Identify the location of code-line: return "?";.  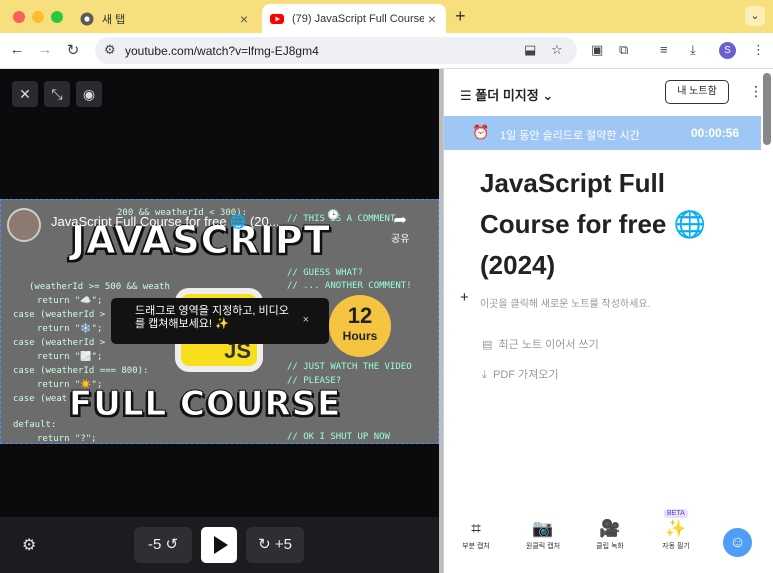
(67, 439).